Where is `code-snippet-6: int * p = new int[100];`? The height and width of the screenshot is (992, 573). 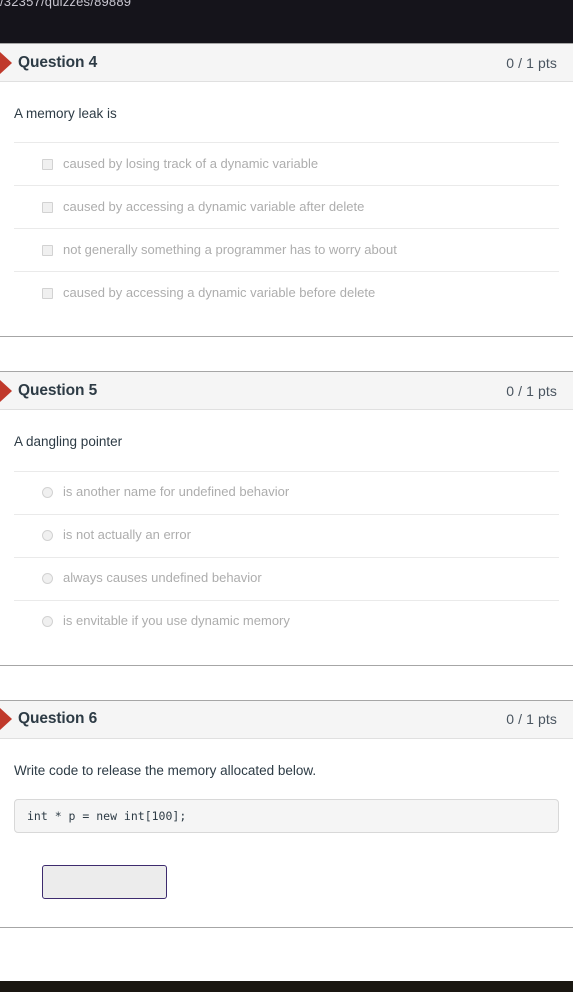
code-snippet-6: int * p = new int[100]; is located at coordinates (286, 815).